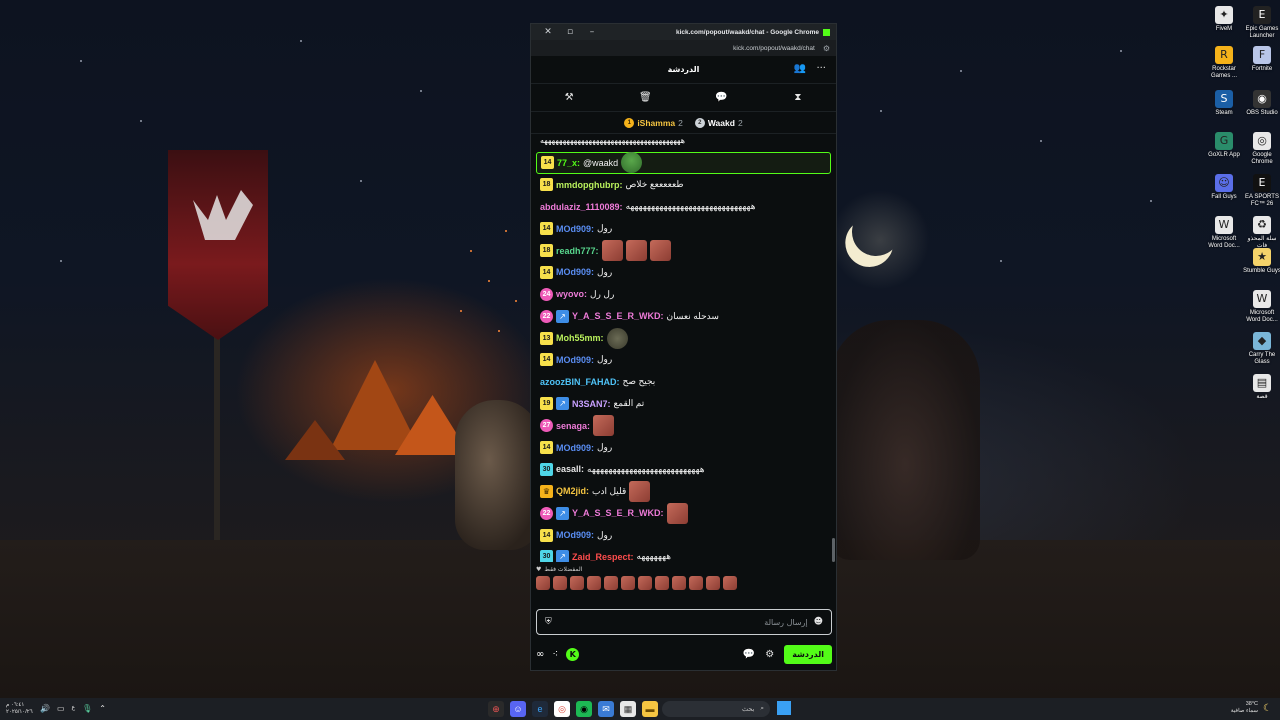  What do you see at coordinates (683, 404) in the screenshot?
I see `chat-message: 19 ↗ N3SAN7: تم القمع` at bounding box center [683, 404].